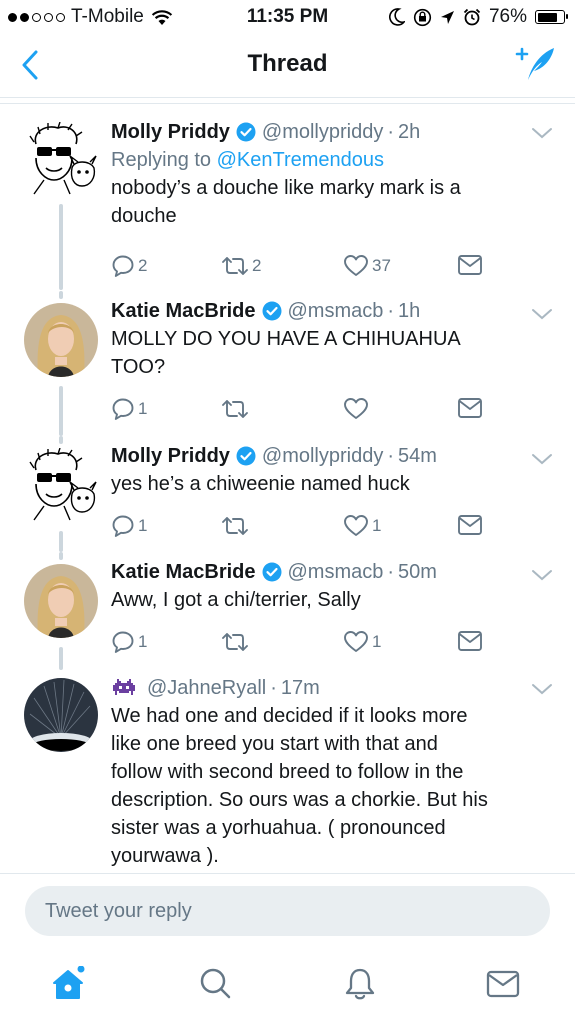 The image size is (575, 1024). Describe the element at coordinates (206, 688) in the screenshot. I see `author-handle: @JahneRyall` at that location.